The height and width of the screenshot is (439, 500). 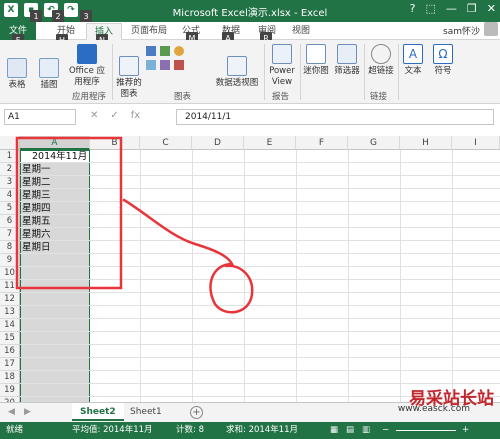 I want to click on pivot-chart-button: 数据透视图, so click(x=237, y=72).